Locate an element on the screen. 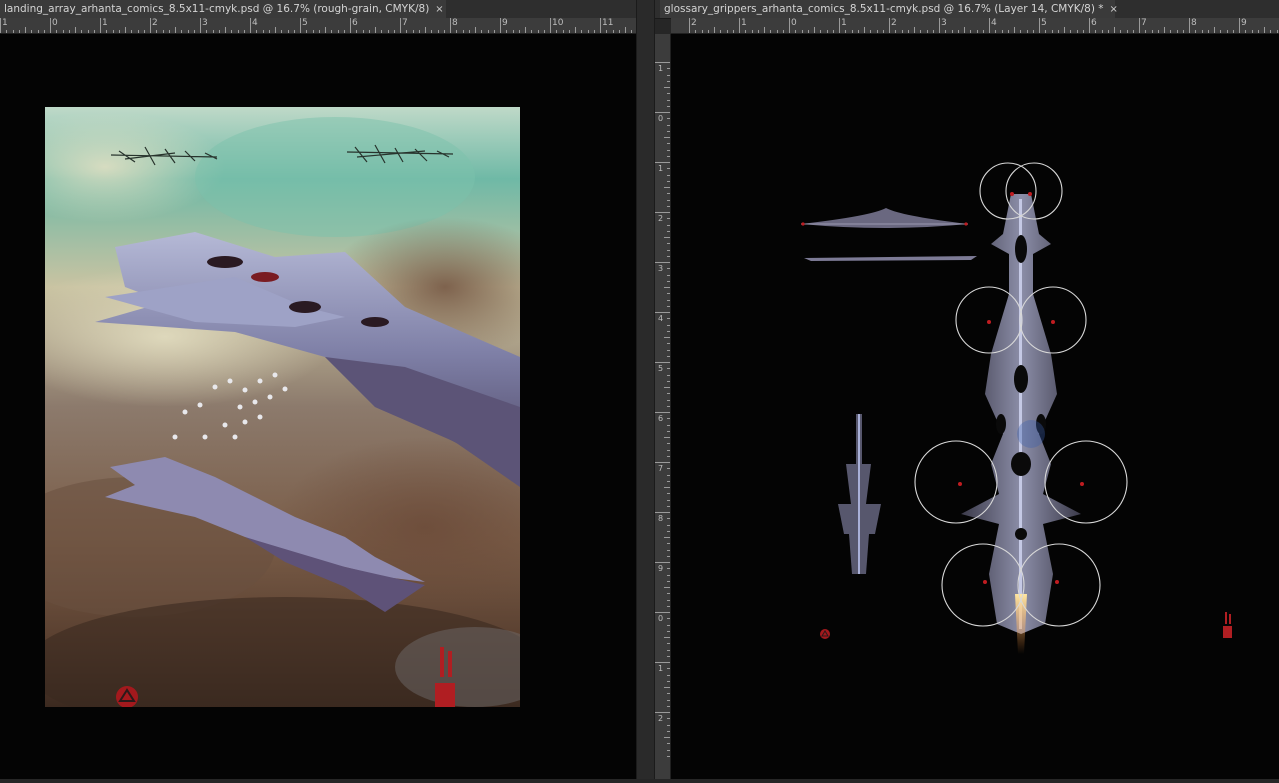  horizontal-ruler-right: 2 1 0 1 2 3 4 5 6 7 8 9 is located at coordinates (975, 26).